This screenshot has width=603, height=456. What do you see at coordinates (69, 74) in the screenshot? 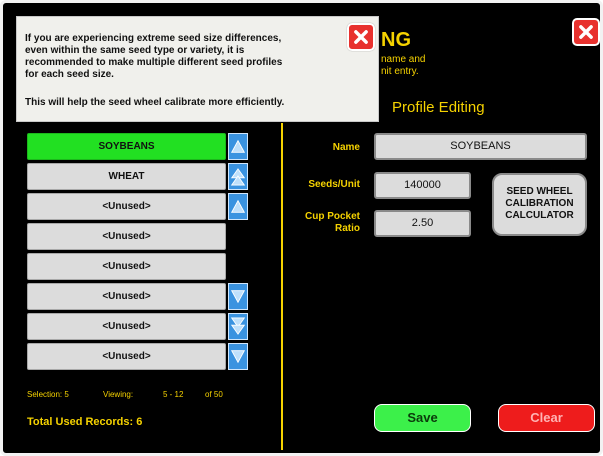
I see `popup-text-line: for each seed size.` at bounding box center [69, 74].